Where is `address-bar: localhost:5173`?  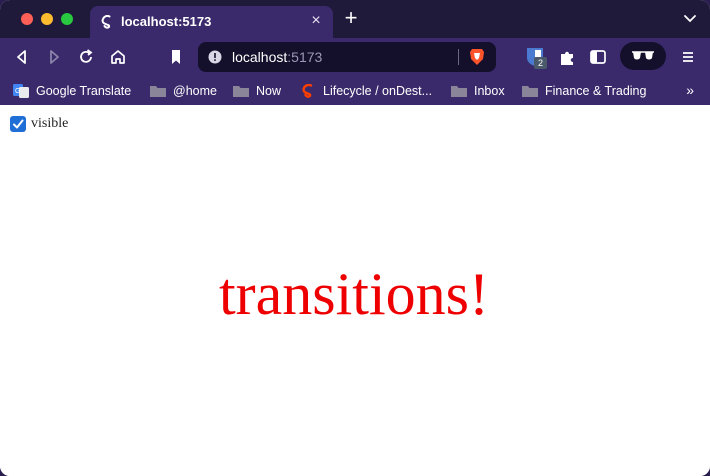 address-bar: localhost:5173 is located at coordinates (347, 57).